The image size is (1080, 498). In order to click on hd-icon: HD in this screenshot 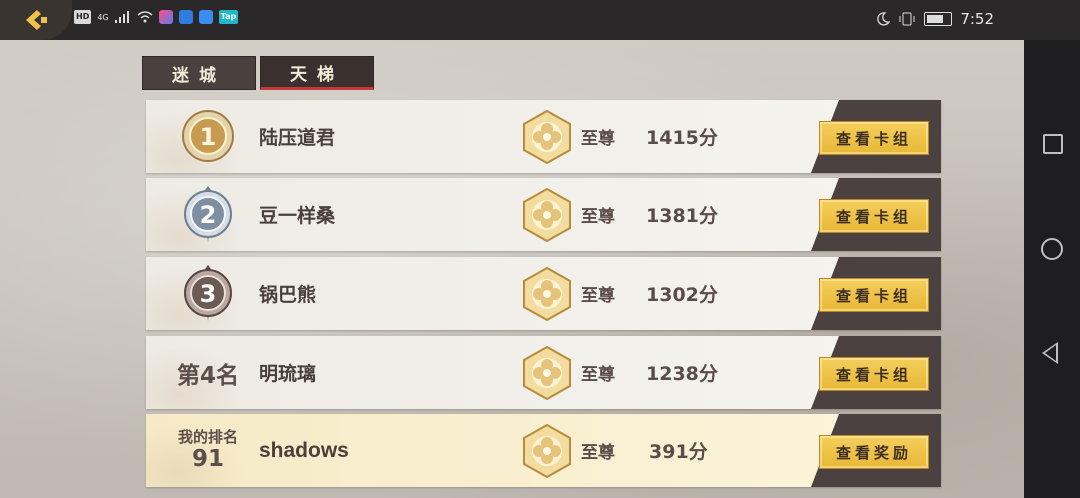, I will do `click(83, 17)`.